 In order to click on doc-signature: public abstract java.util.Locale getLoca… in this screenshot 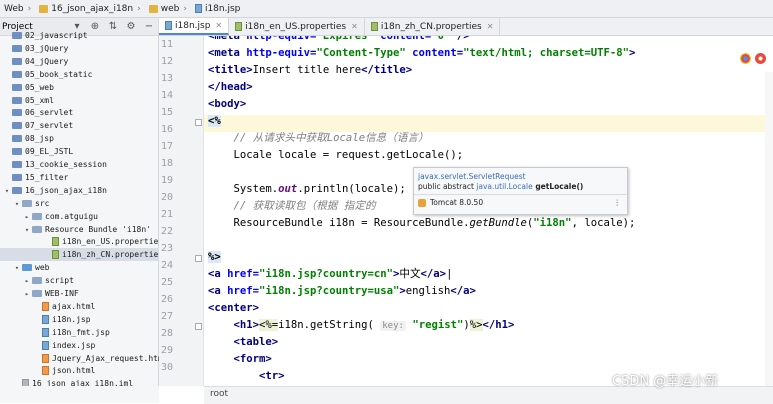, I will do `click(501, 186)`.